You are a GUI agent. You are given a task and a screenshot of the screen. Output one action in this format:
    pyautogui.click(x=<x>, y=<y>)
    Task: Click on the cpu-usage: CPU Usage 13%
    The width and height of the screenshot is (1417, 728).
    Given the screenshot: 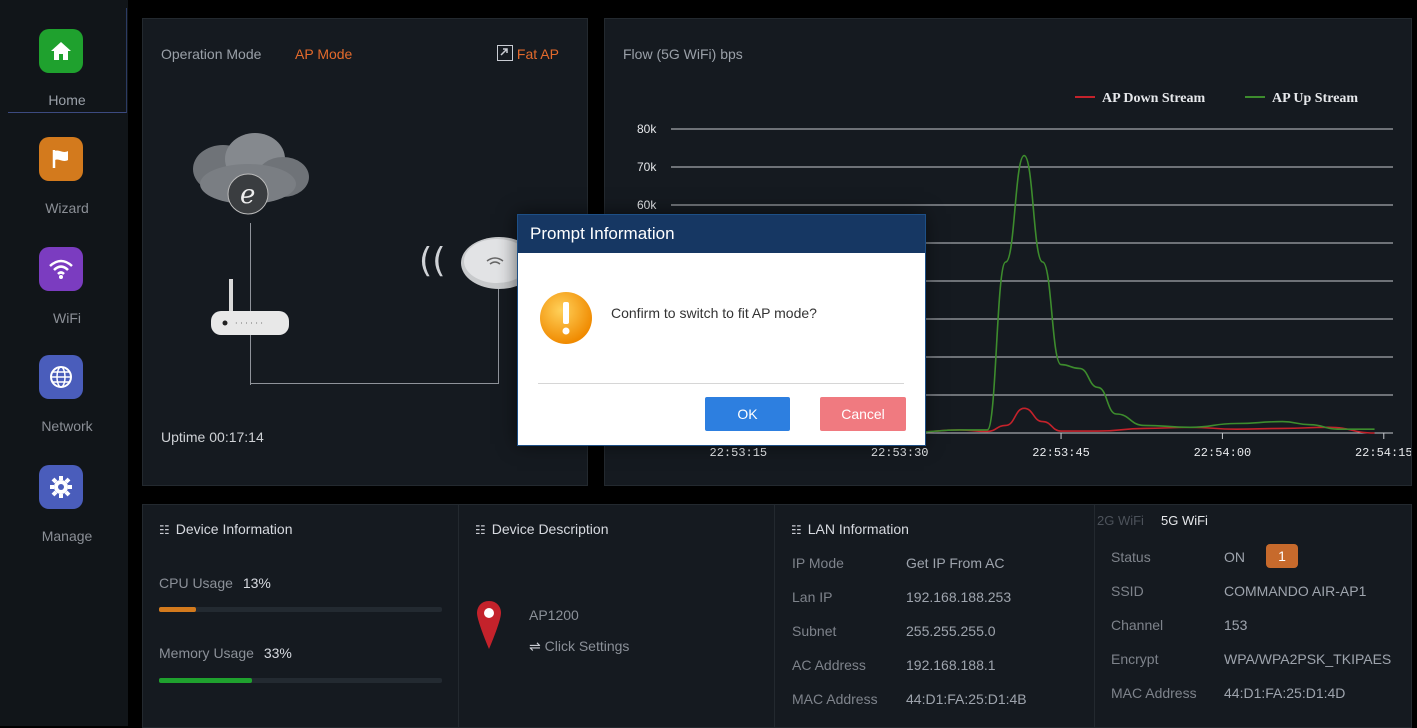 What is the action you would take?
    pyautogui.click(x=215, y=583)
    